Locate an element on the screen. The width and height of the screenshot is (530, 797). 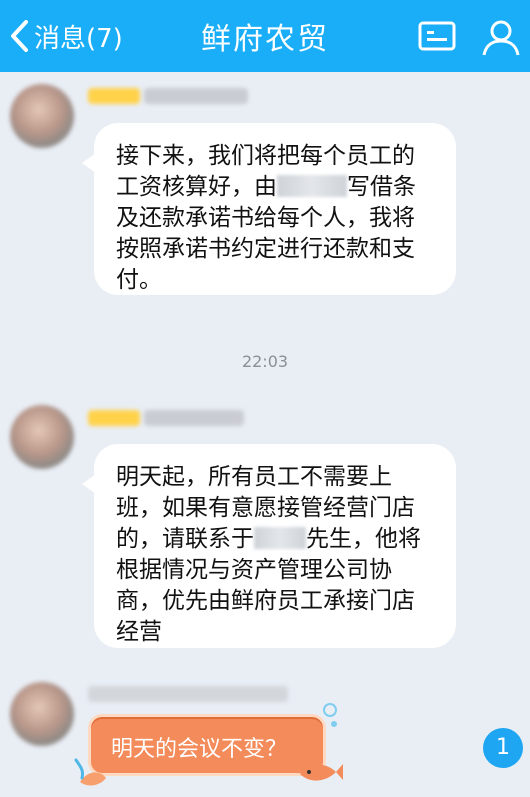
message-line-part: 先生，他将 is located at coordinates (363, 539).